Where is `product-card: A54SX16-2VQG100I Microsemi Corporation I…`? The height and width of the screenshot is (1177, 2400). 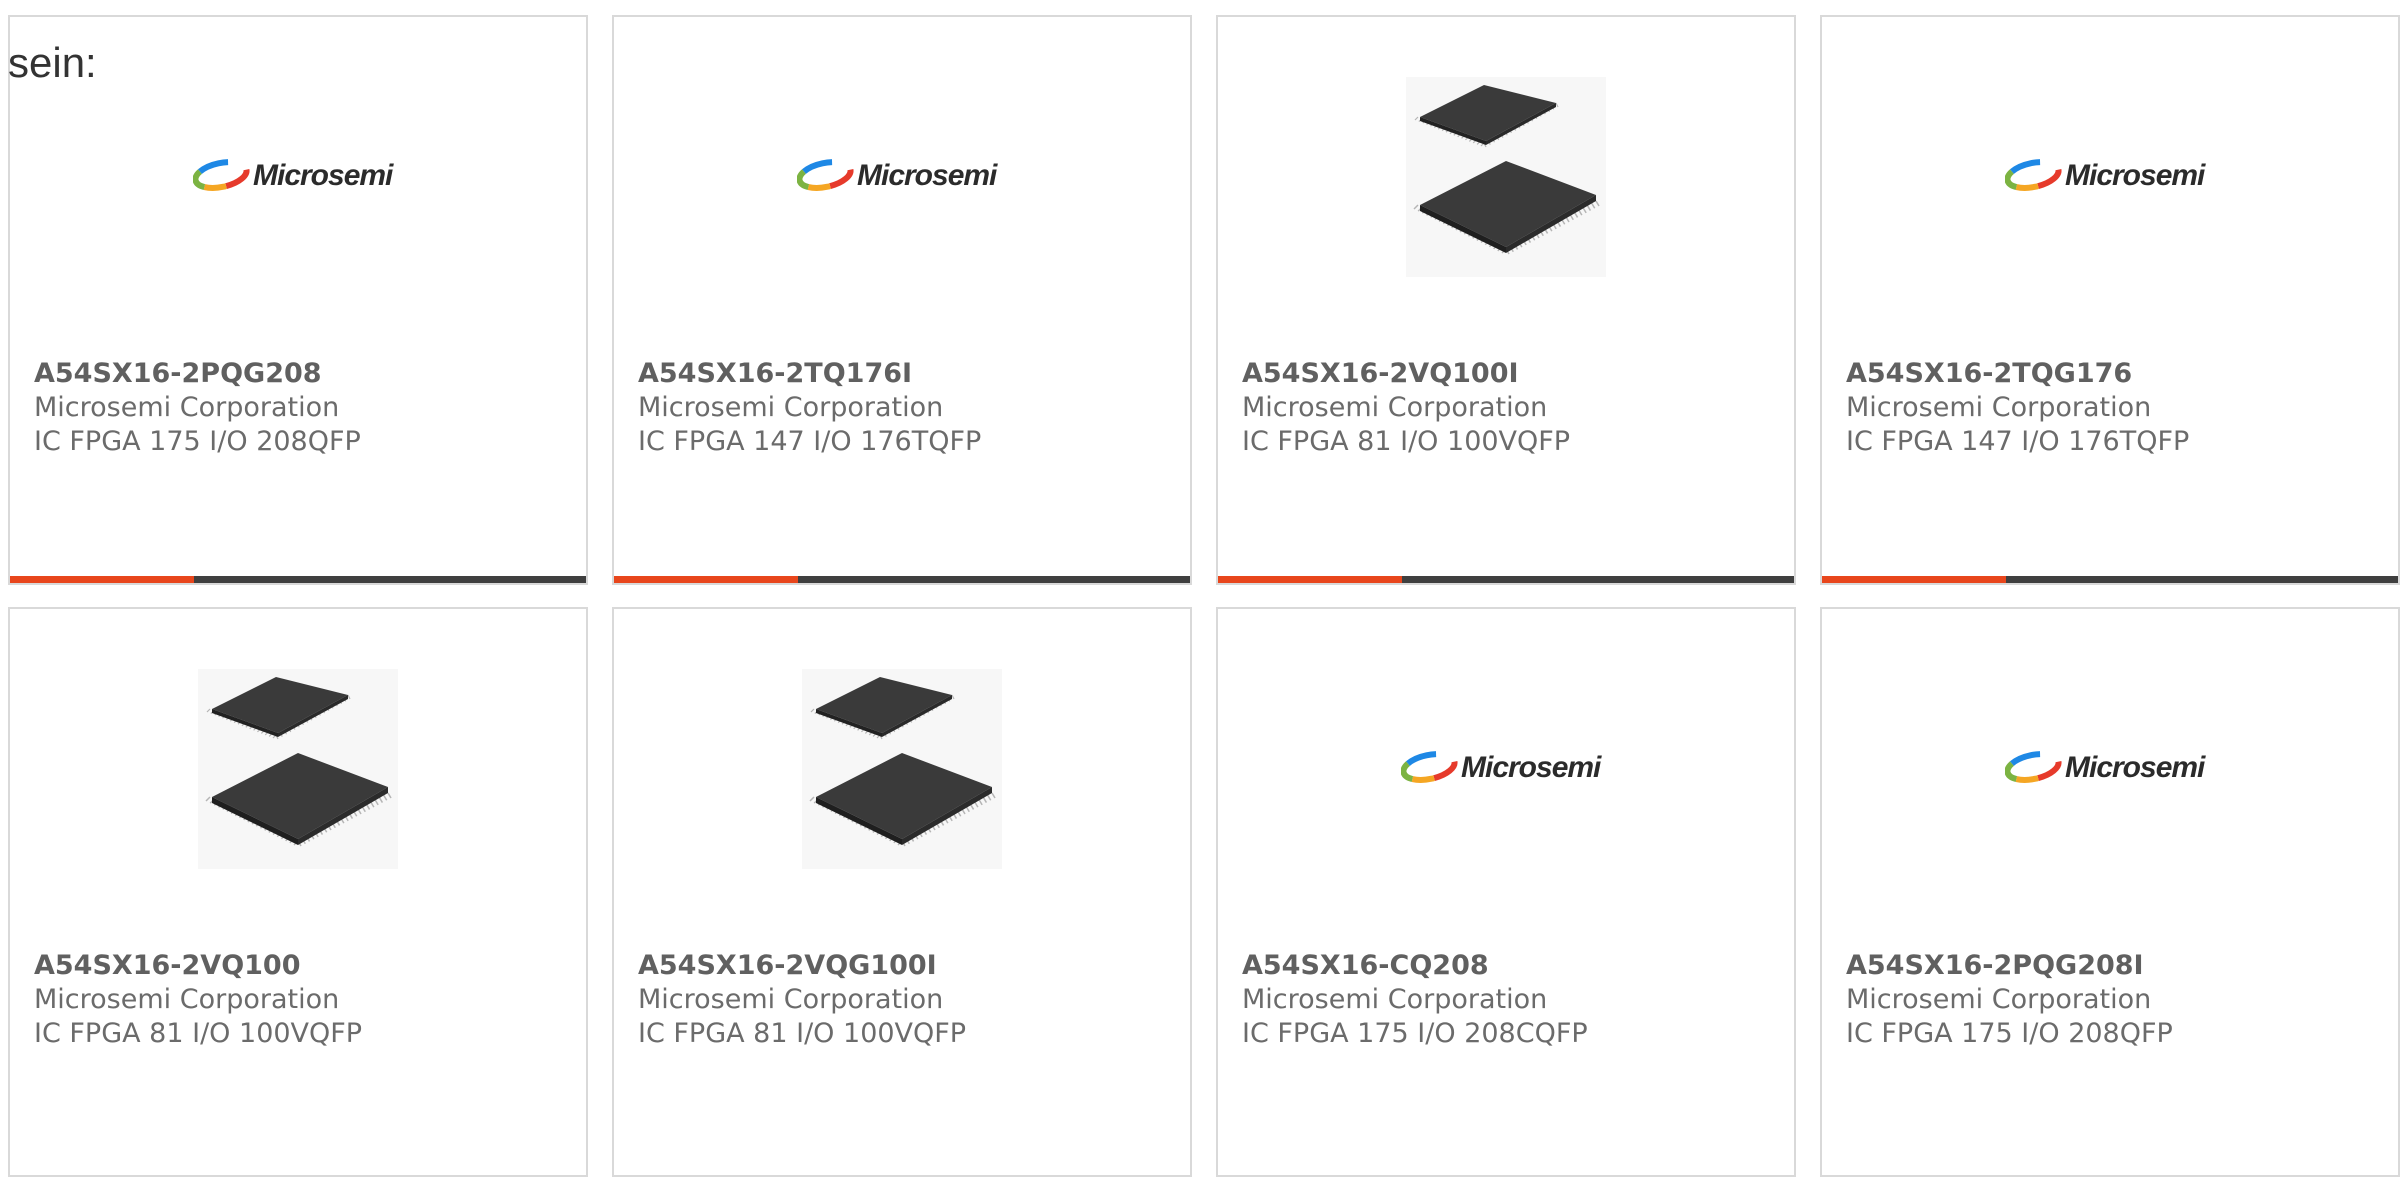 product-card: A54SX16-2VQG100I Microsemi Corporation I… is located at coordinates (902, 892).